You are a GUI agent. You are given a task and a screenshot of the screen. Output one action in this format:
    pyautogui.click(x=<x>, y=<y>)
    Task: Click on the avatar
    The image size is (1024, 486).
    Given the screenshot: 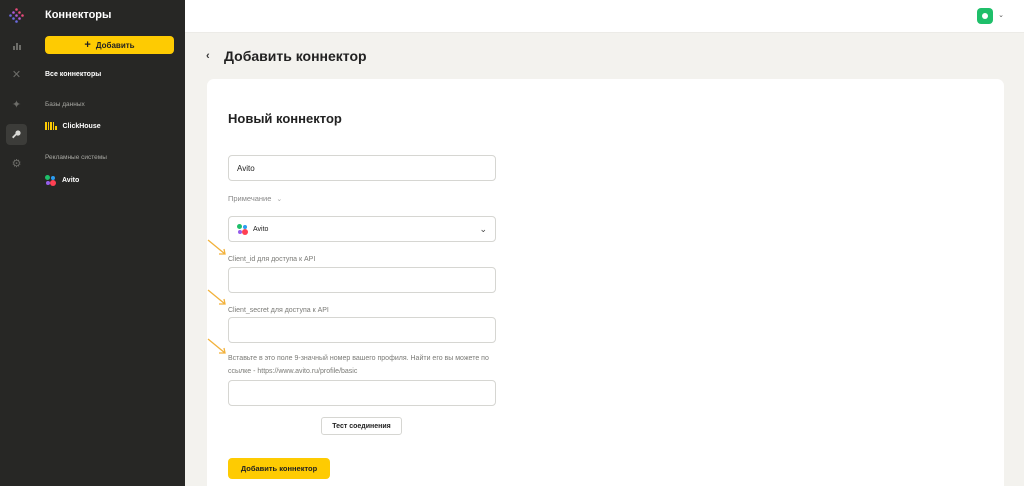 What is the action you would take?
    pyautogui.click(x=985, y=16)
    